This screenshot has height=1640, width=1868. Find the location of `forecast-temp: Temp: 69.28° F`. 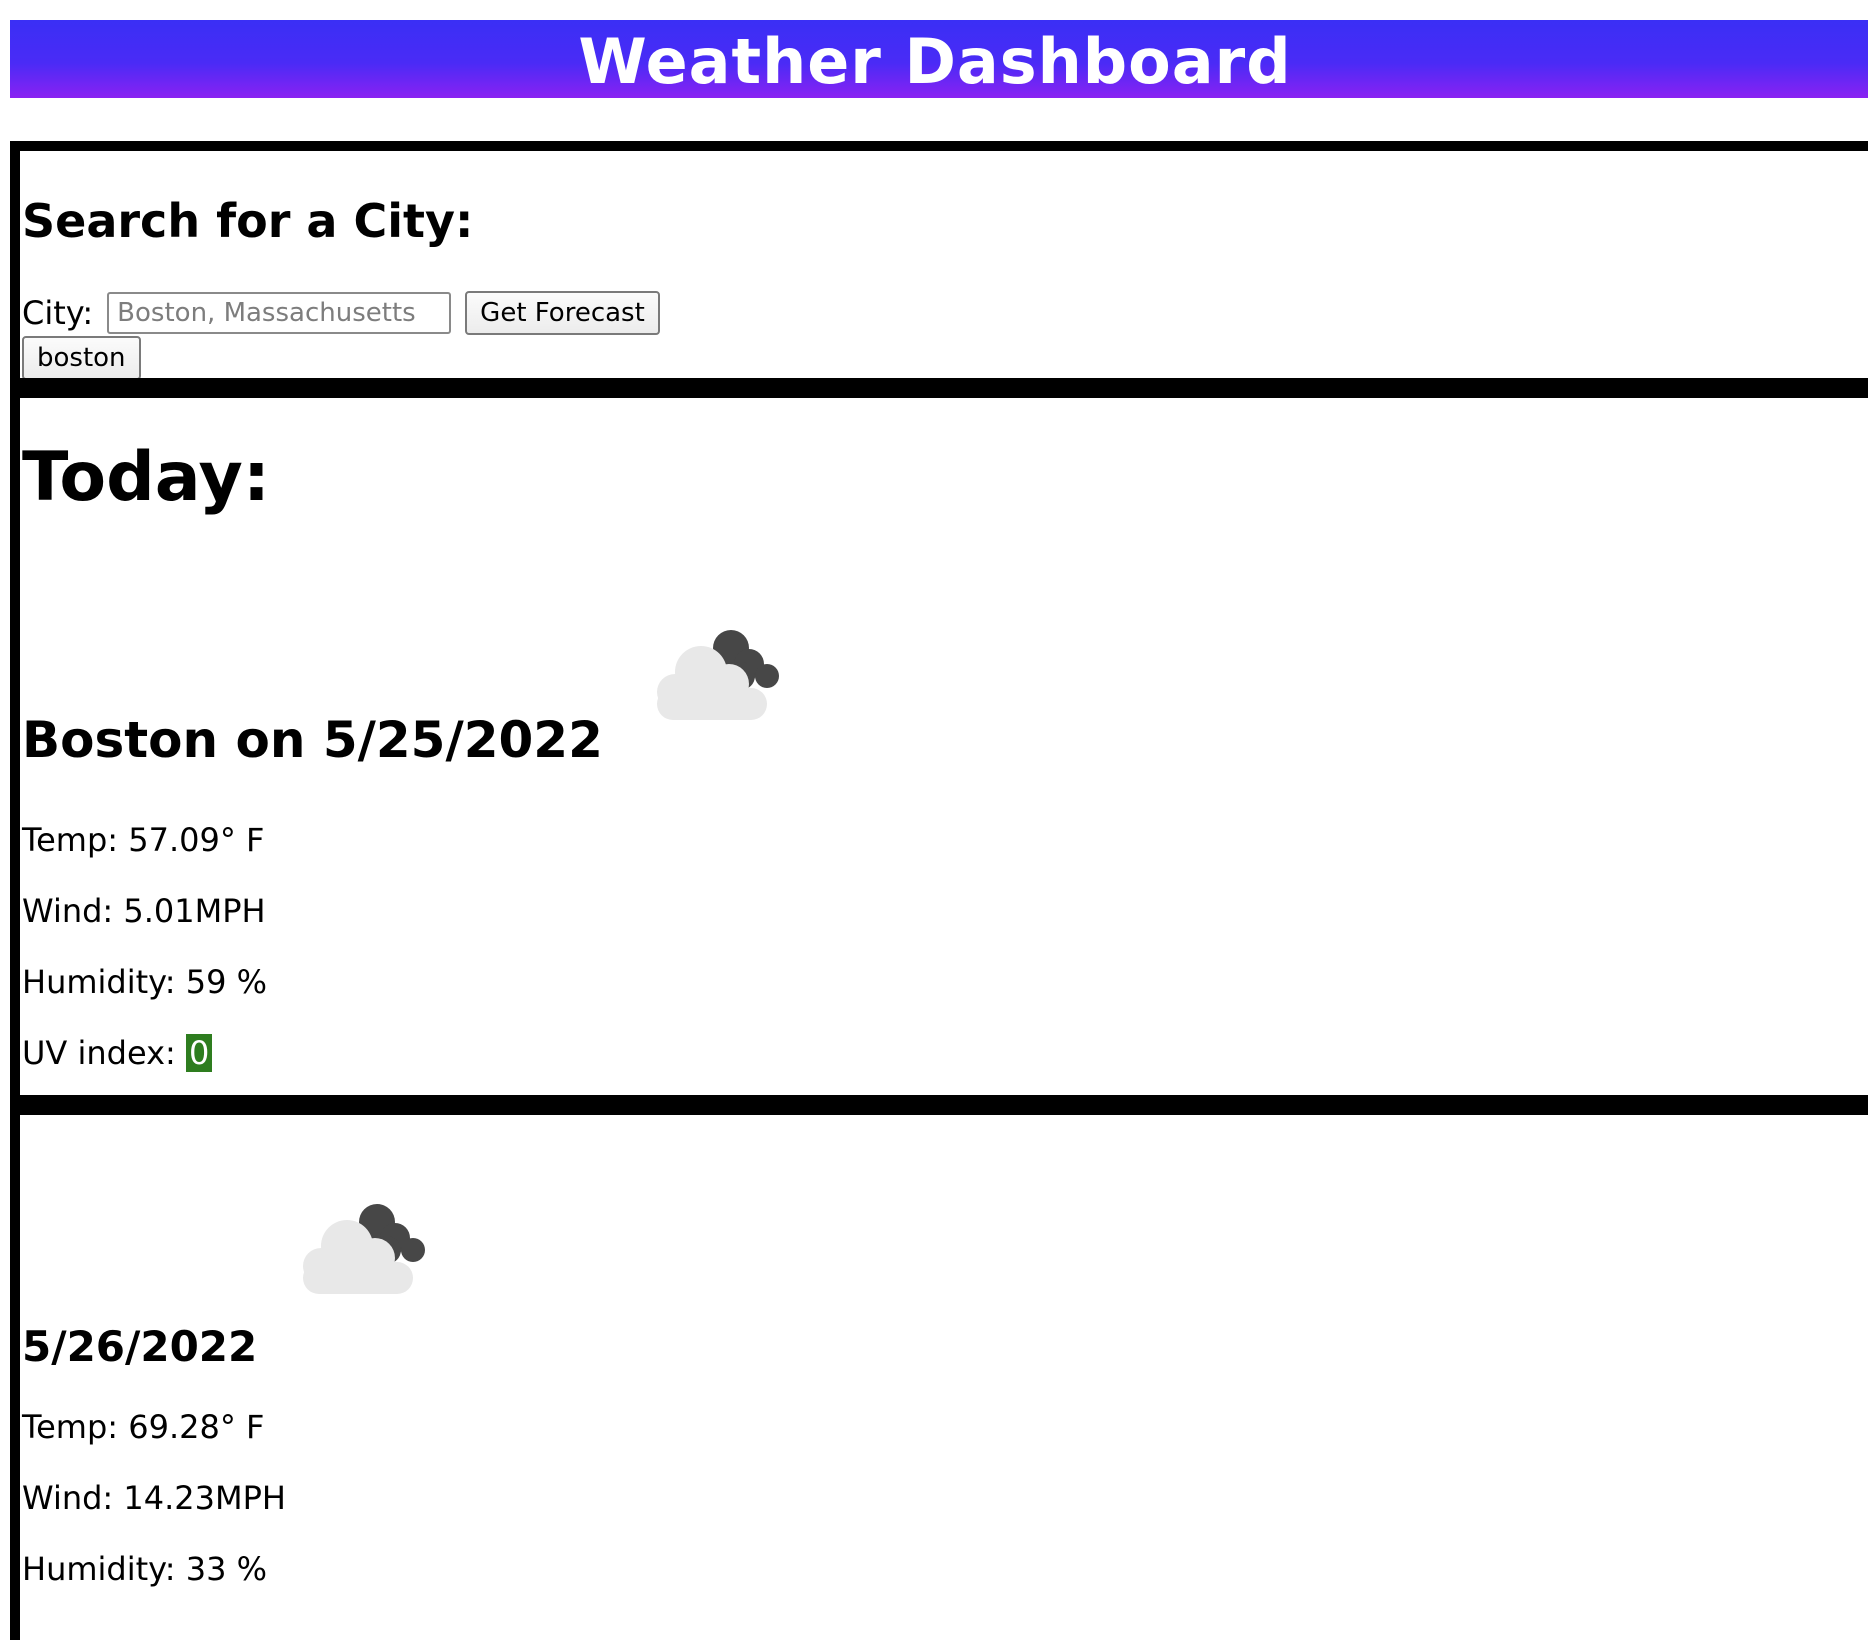

forecast-temp: Temp: 69.28° F is located at coordinates (143, 1427).